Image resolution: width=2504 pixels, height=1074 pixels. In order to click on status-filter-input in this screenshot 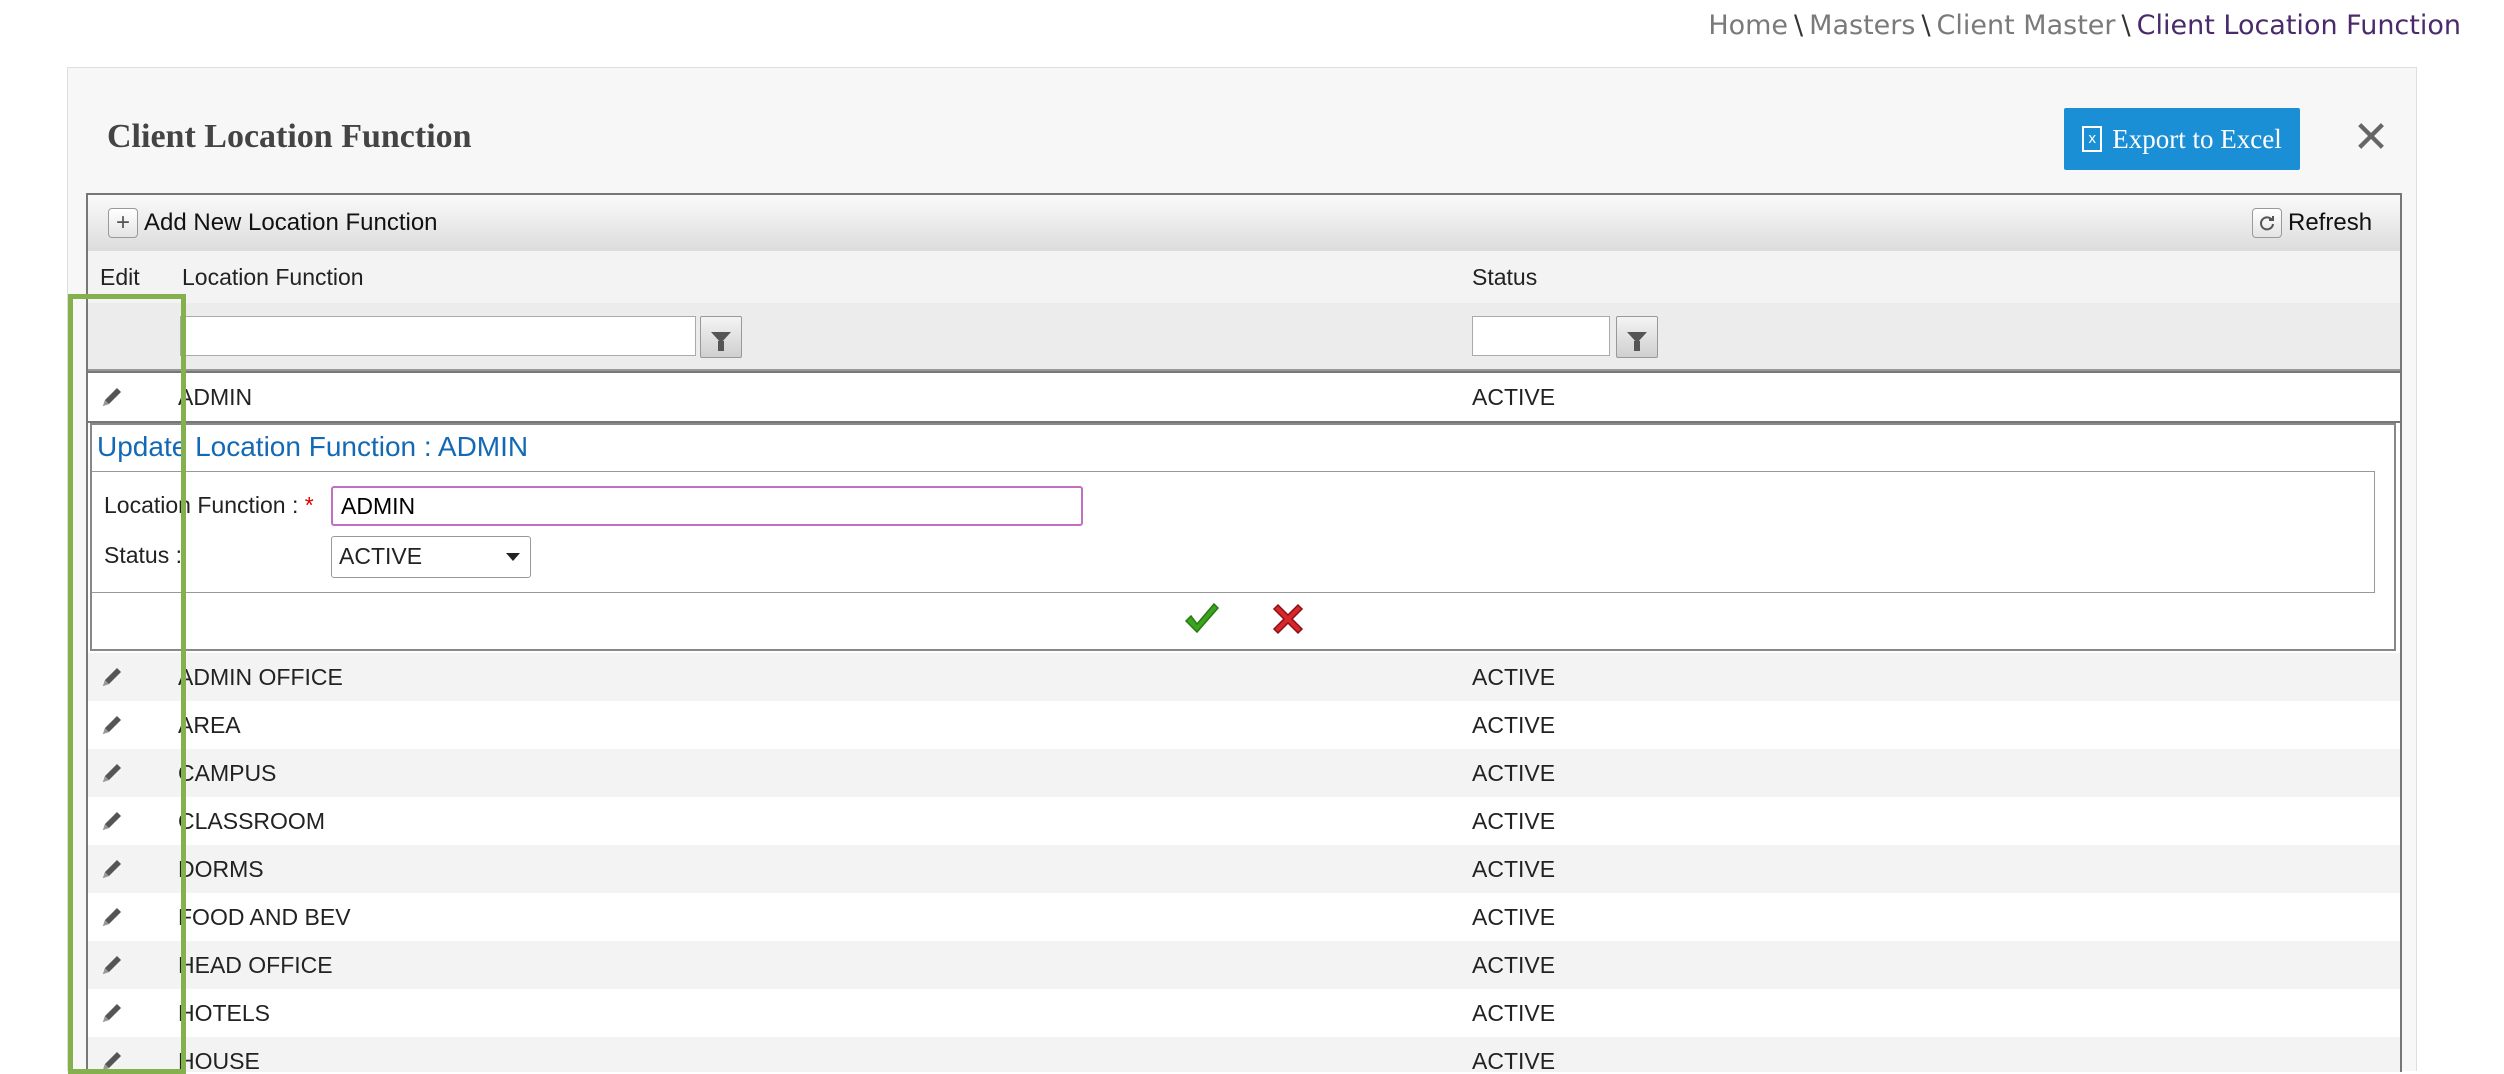, I will do `click(1541, 336)`.